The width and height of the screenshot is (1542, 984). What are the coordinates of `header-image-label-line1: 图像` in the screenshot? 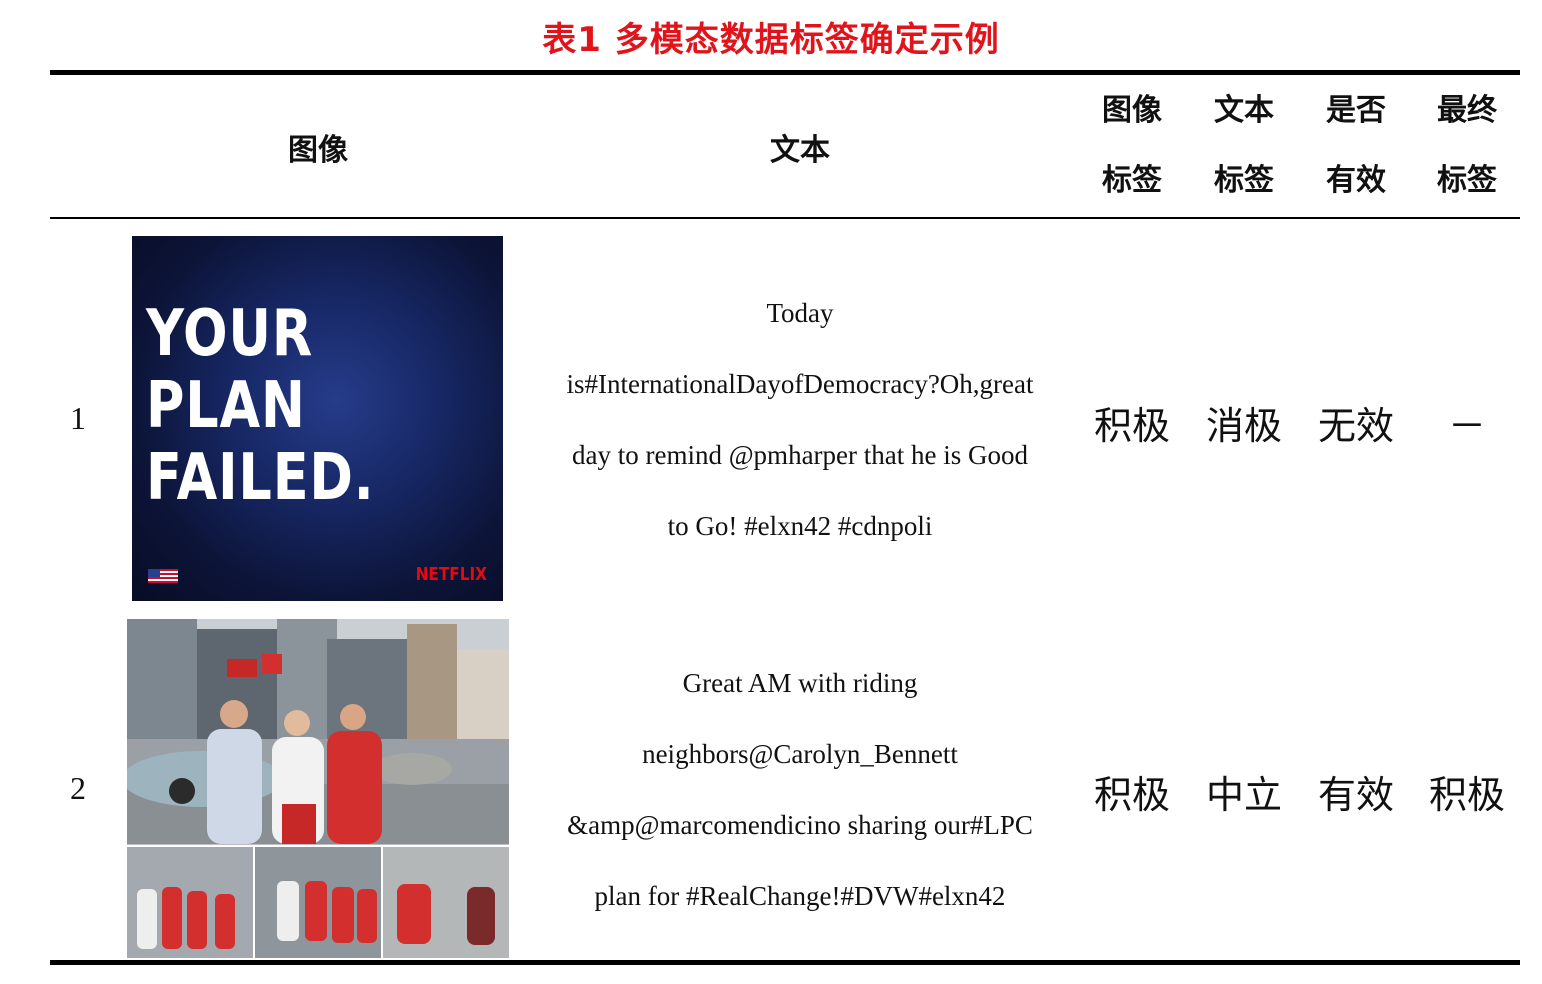 It's located at (1132, 110).